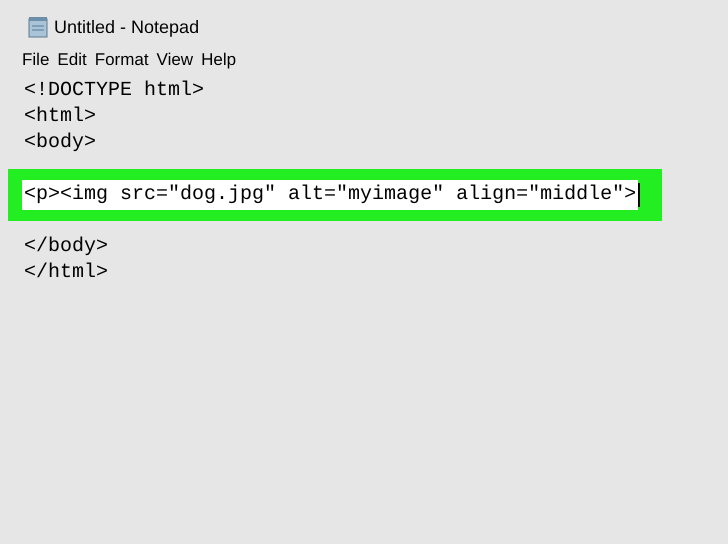 This screenshot has width=728, height=544. I want to click on code-line: </html>, so click(66, 273).